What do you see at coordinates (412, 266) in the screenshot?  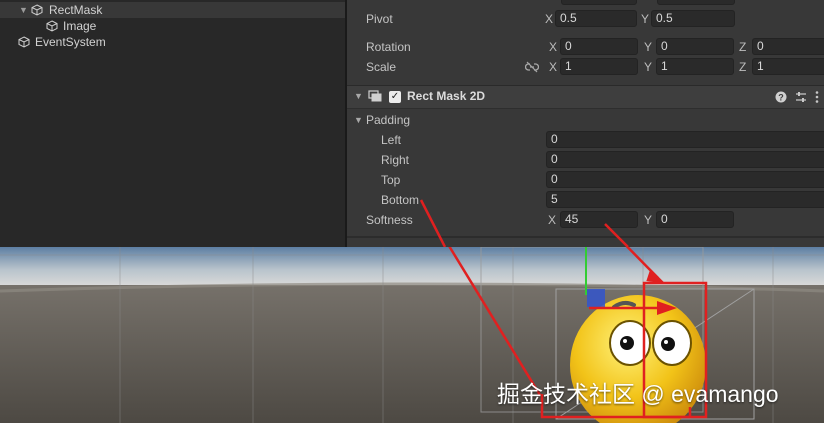 I see `skybox` at bounding box center [412, 266].